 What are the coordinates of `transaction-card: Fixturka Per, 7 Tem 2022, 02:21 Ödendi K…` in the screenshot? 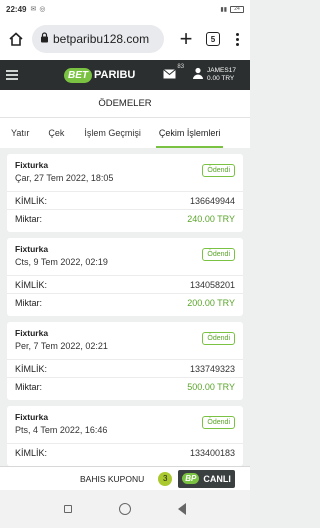 It's located at (125, 361).